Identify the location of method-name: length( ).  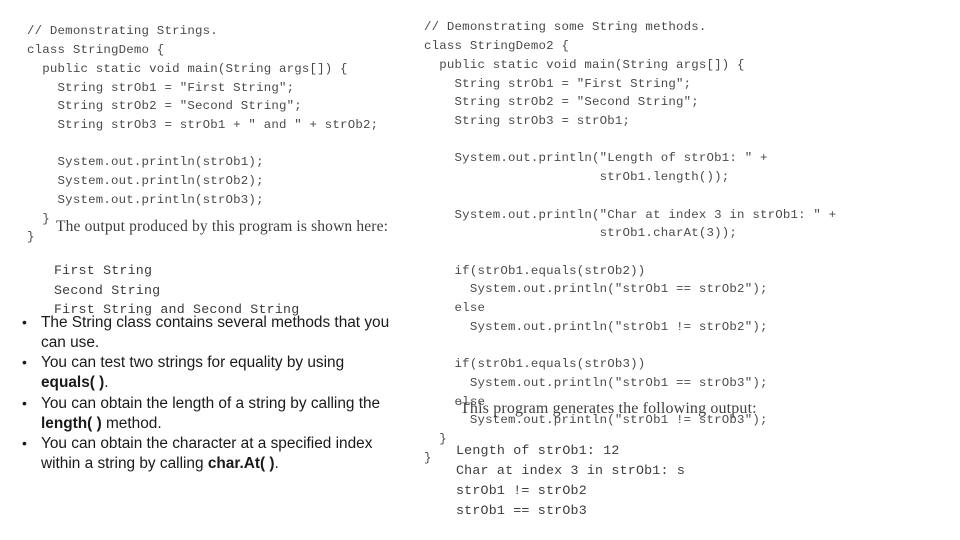
(71, 423).